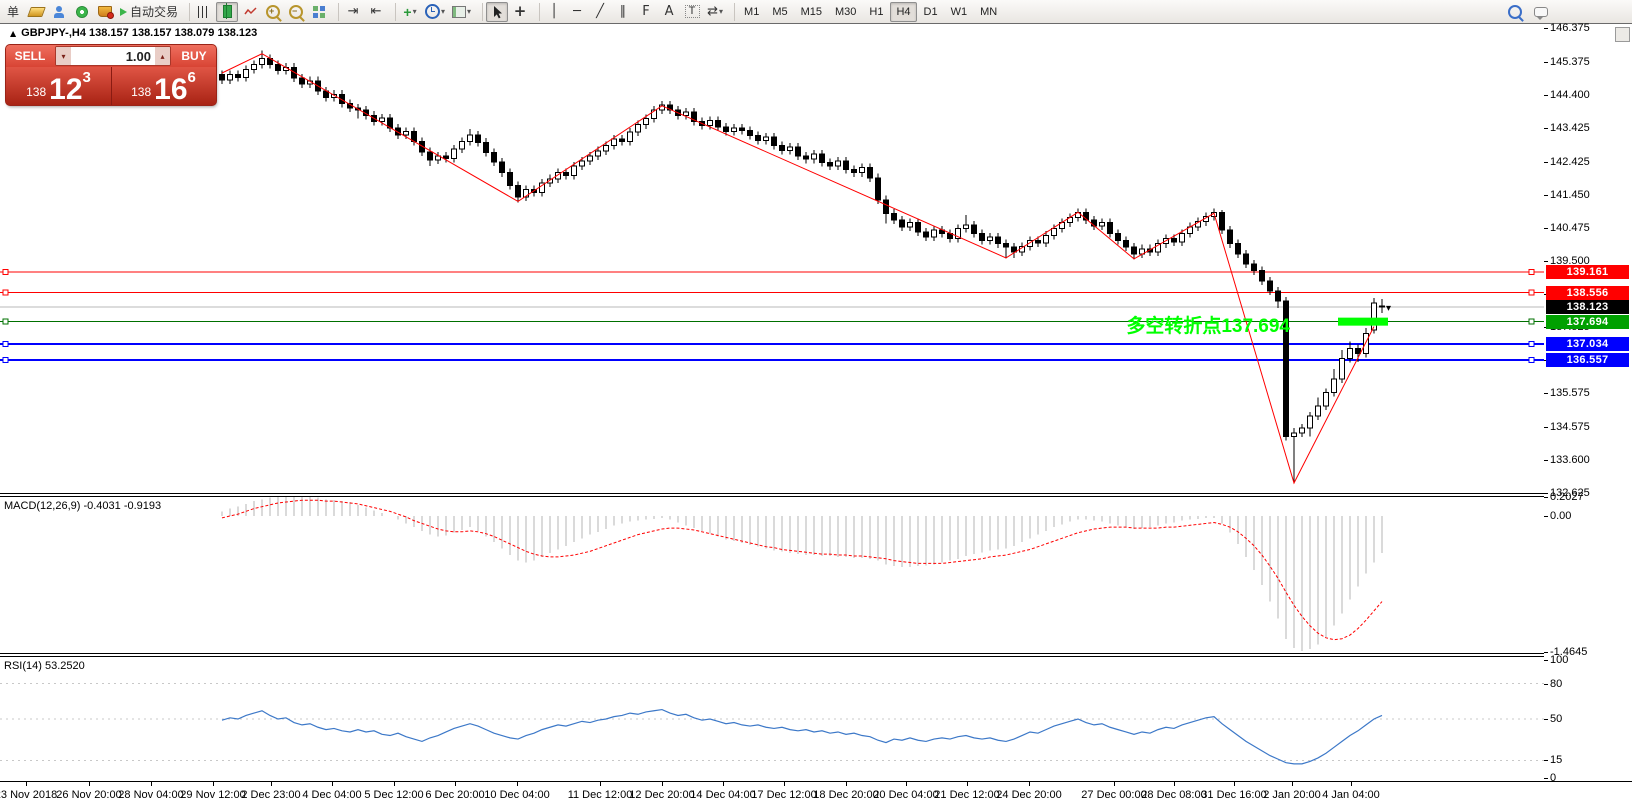 This screenshot has width=1632, height=812. I want to click on rsi-panel, so click(772, 719).